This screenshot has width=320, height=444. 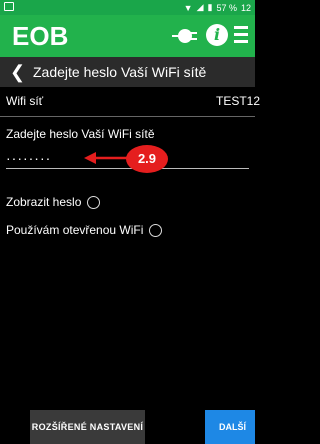 I want to click on wifi-network-row: Wifi síť TEST12, so click(x=130, y=102).